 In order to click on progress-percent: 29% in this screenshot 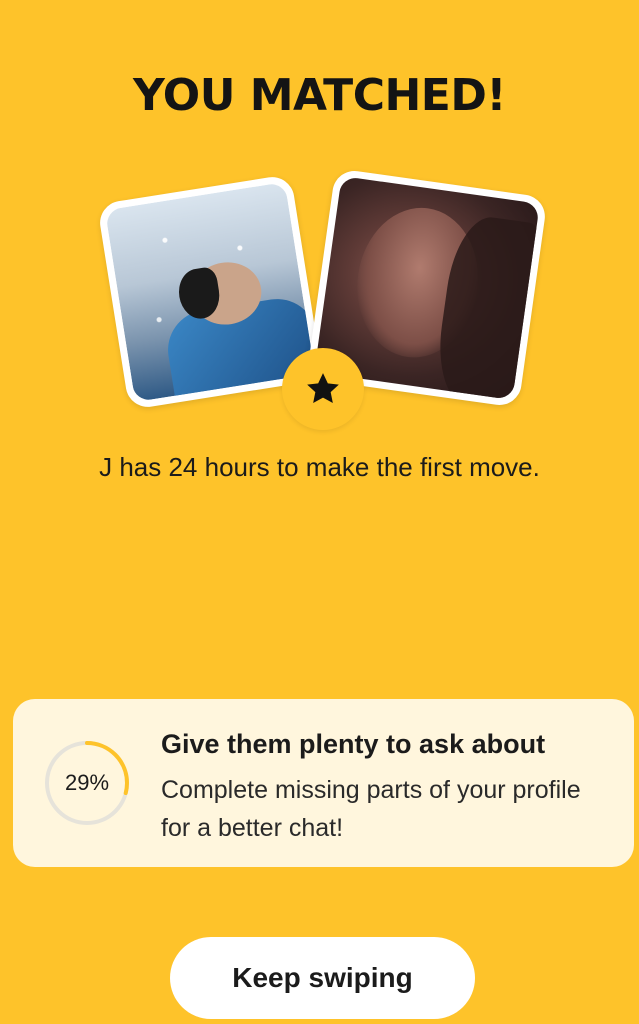, I will do `click(87, 782)`.